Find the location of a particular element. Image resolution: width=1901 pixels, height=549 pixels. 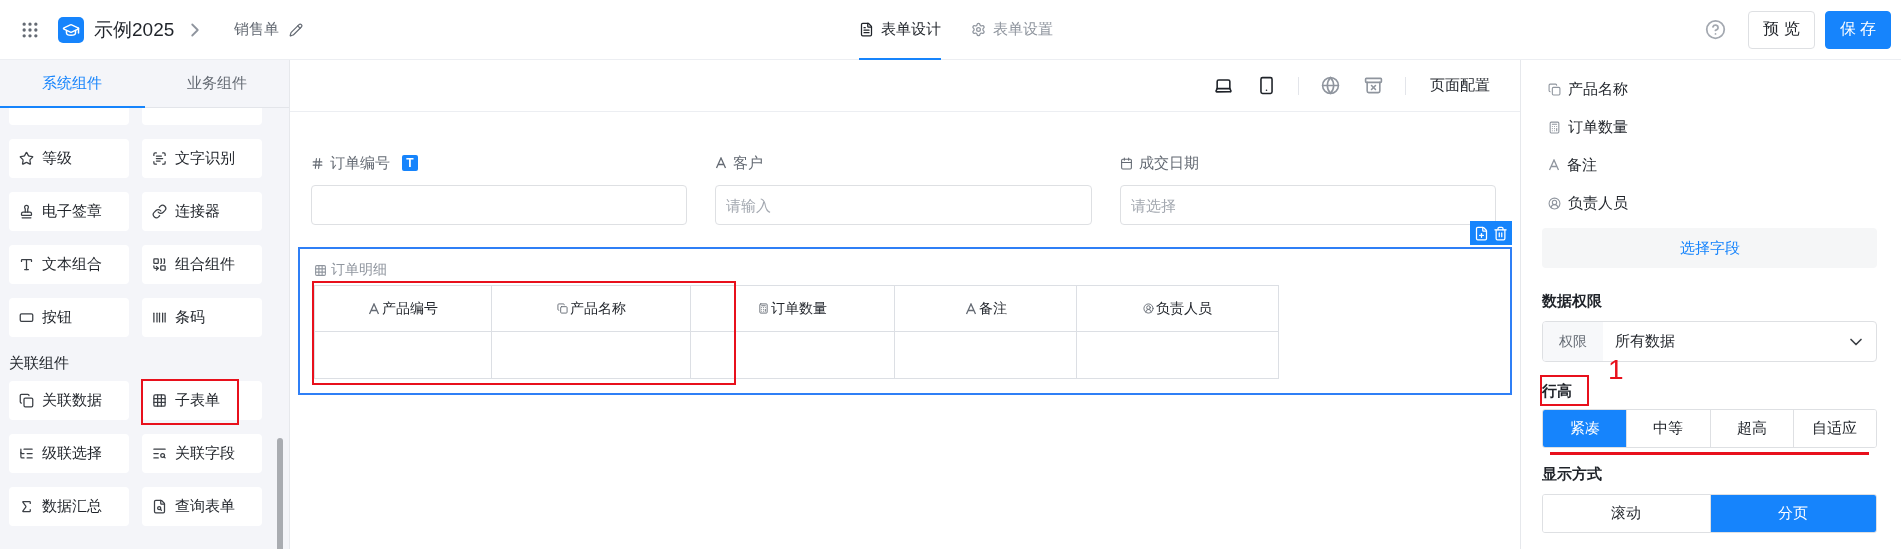

subtable-title: 订单明细 is located at coordinates (359, 270).